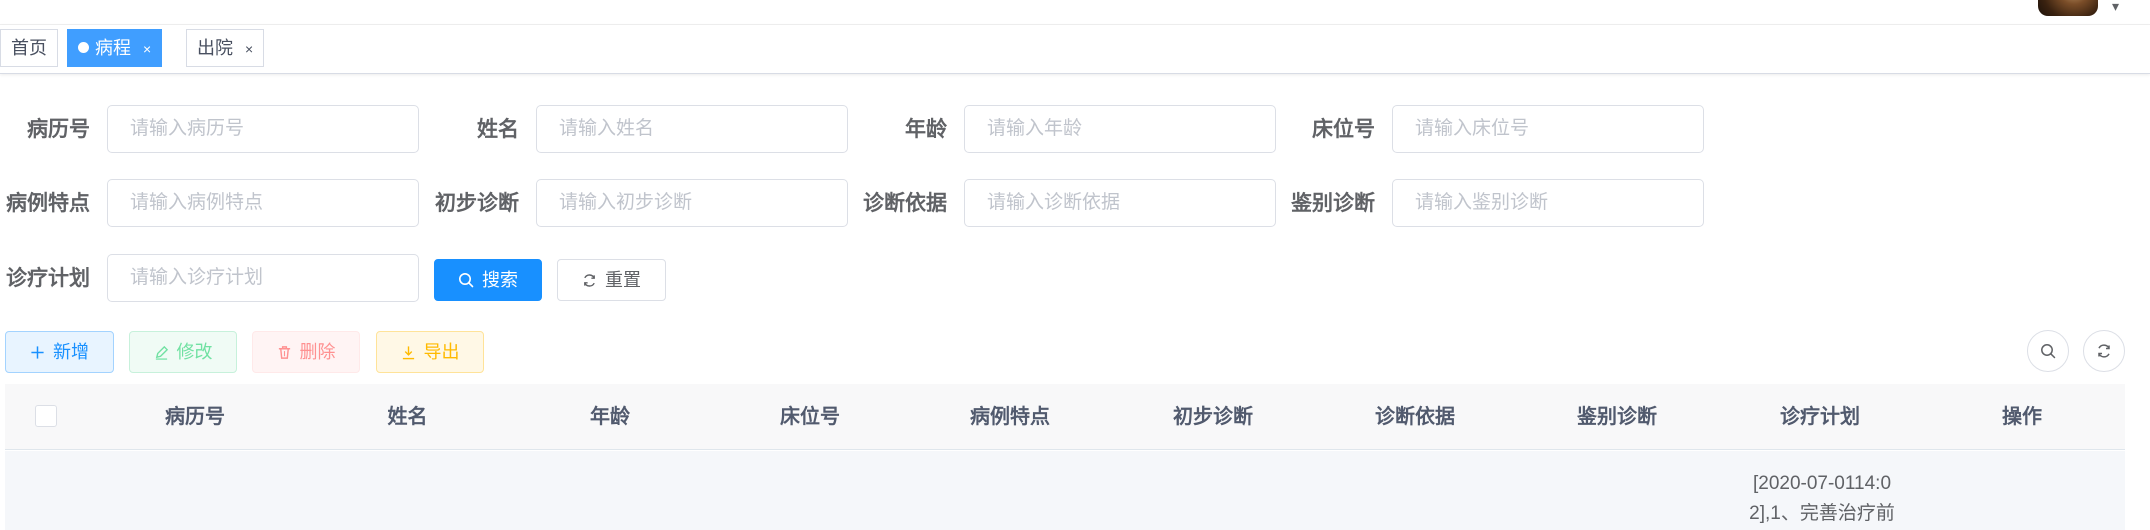 The width and height of the screenshot is (2150, 530). I want to click on label-age: 年龄, so click(926, 129).